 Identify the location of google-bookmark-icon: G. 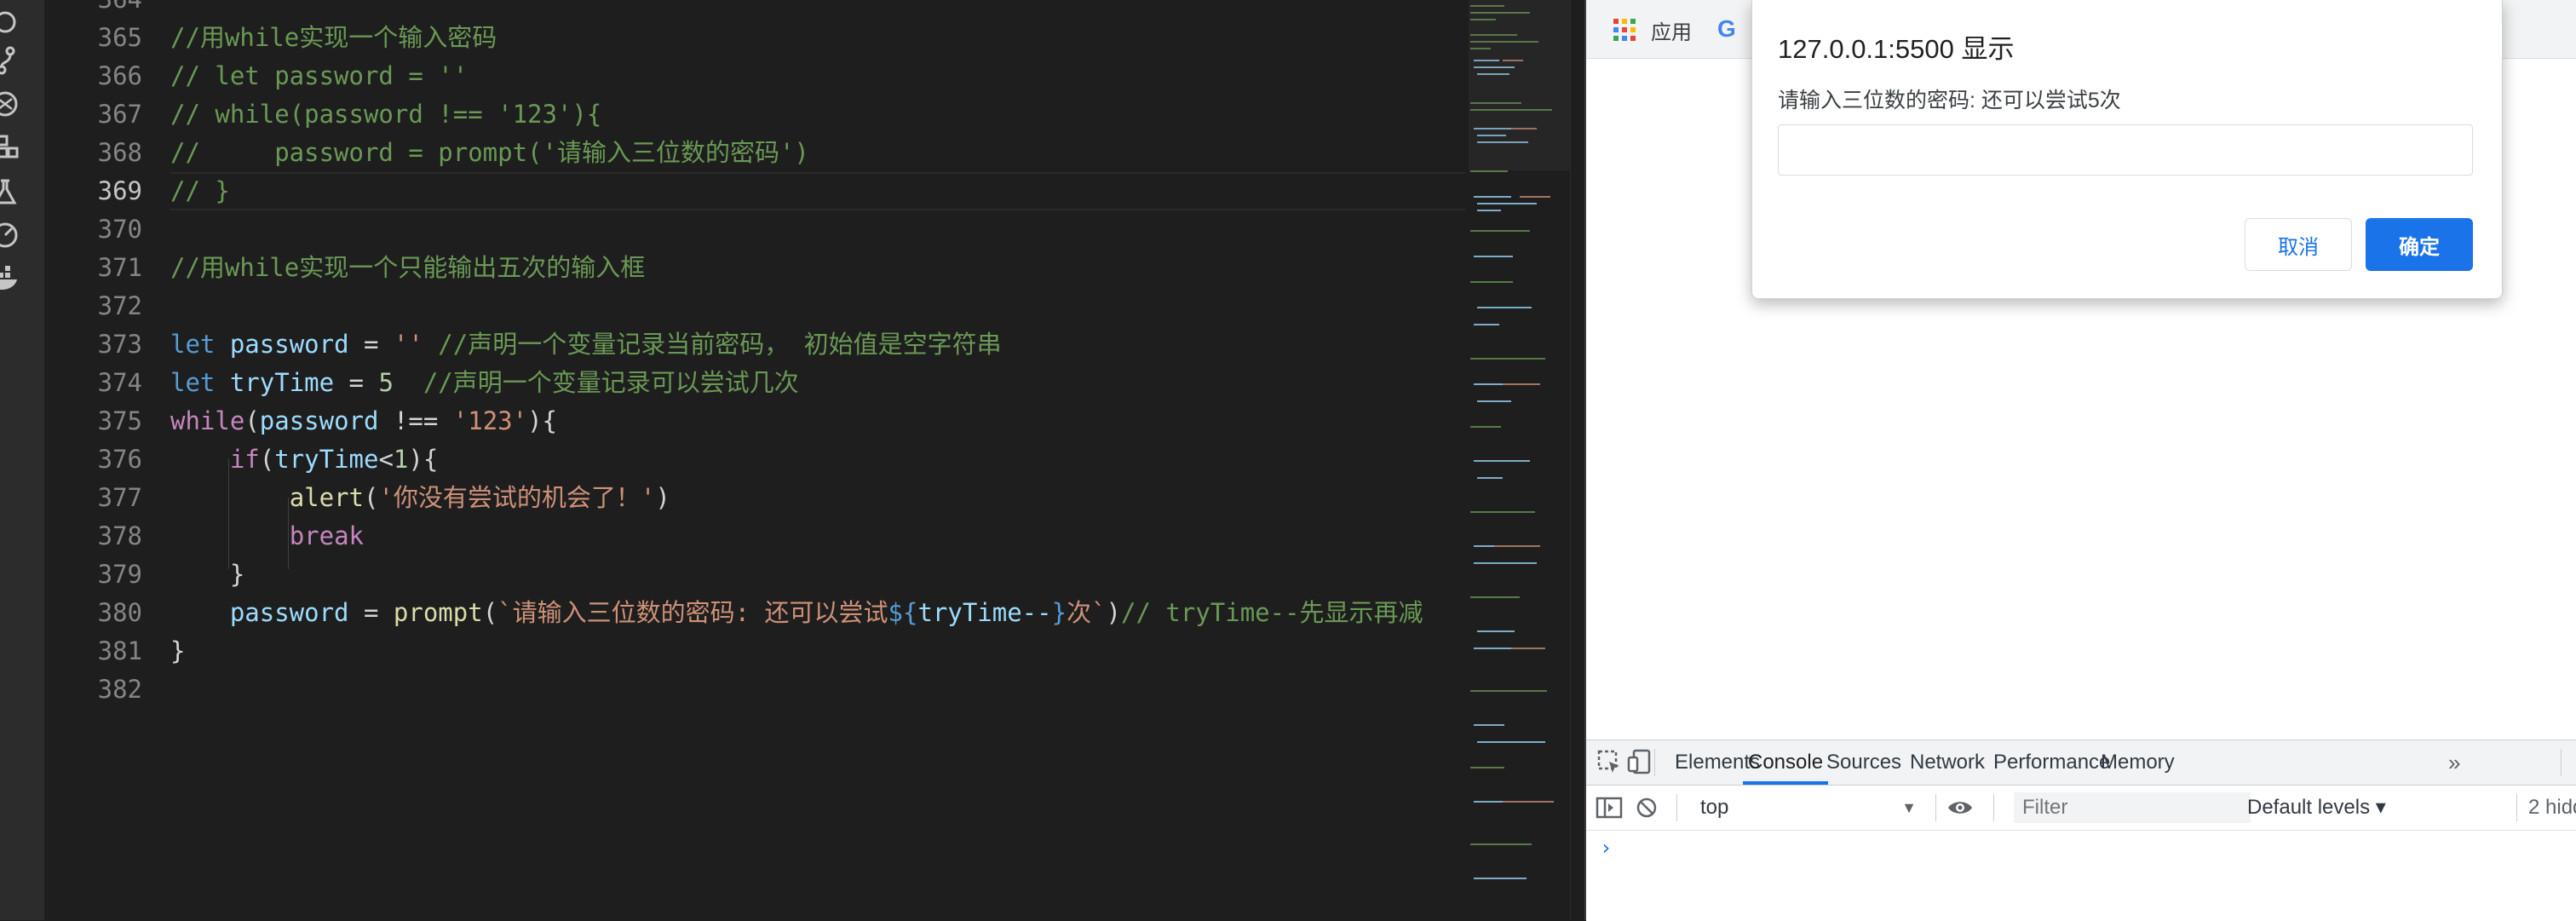
(1726, 29).